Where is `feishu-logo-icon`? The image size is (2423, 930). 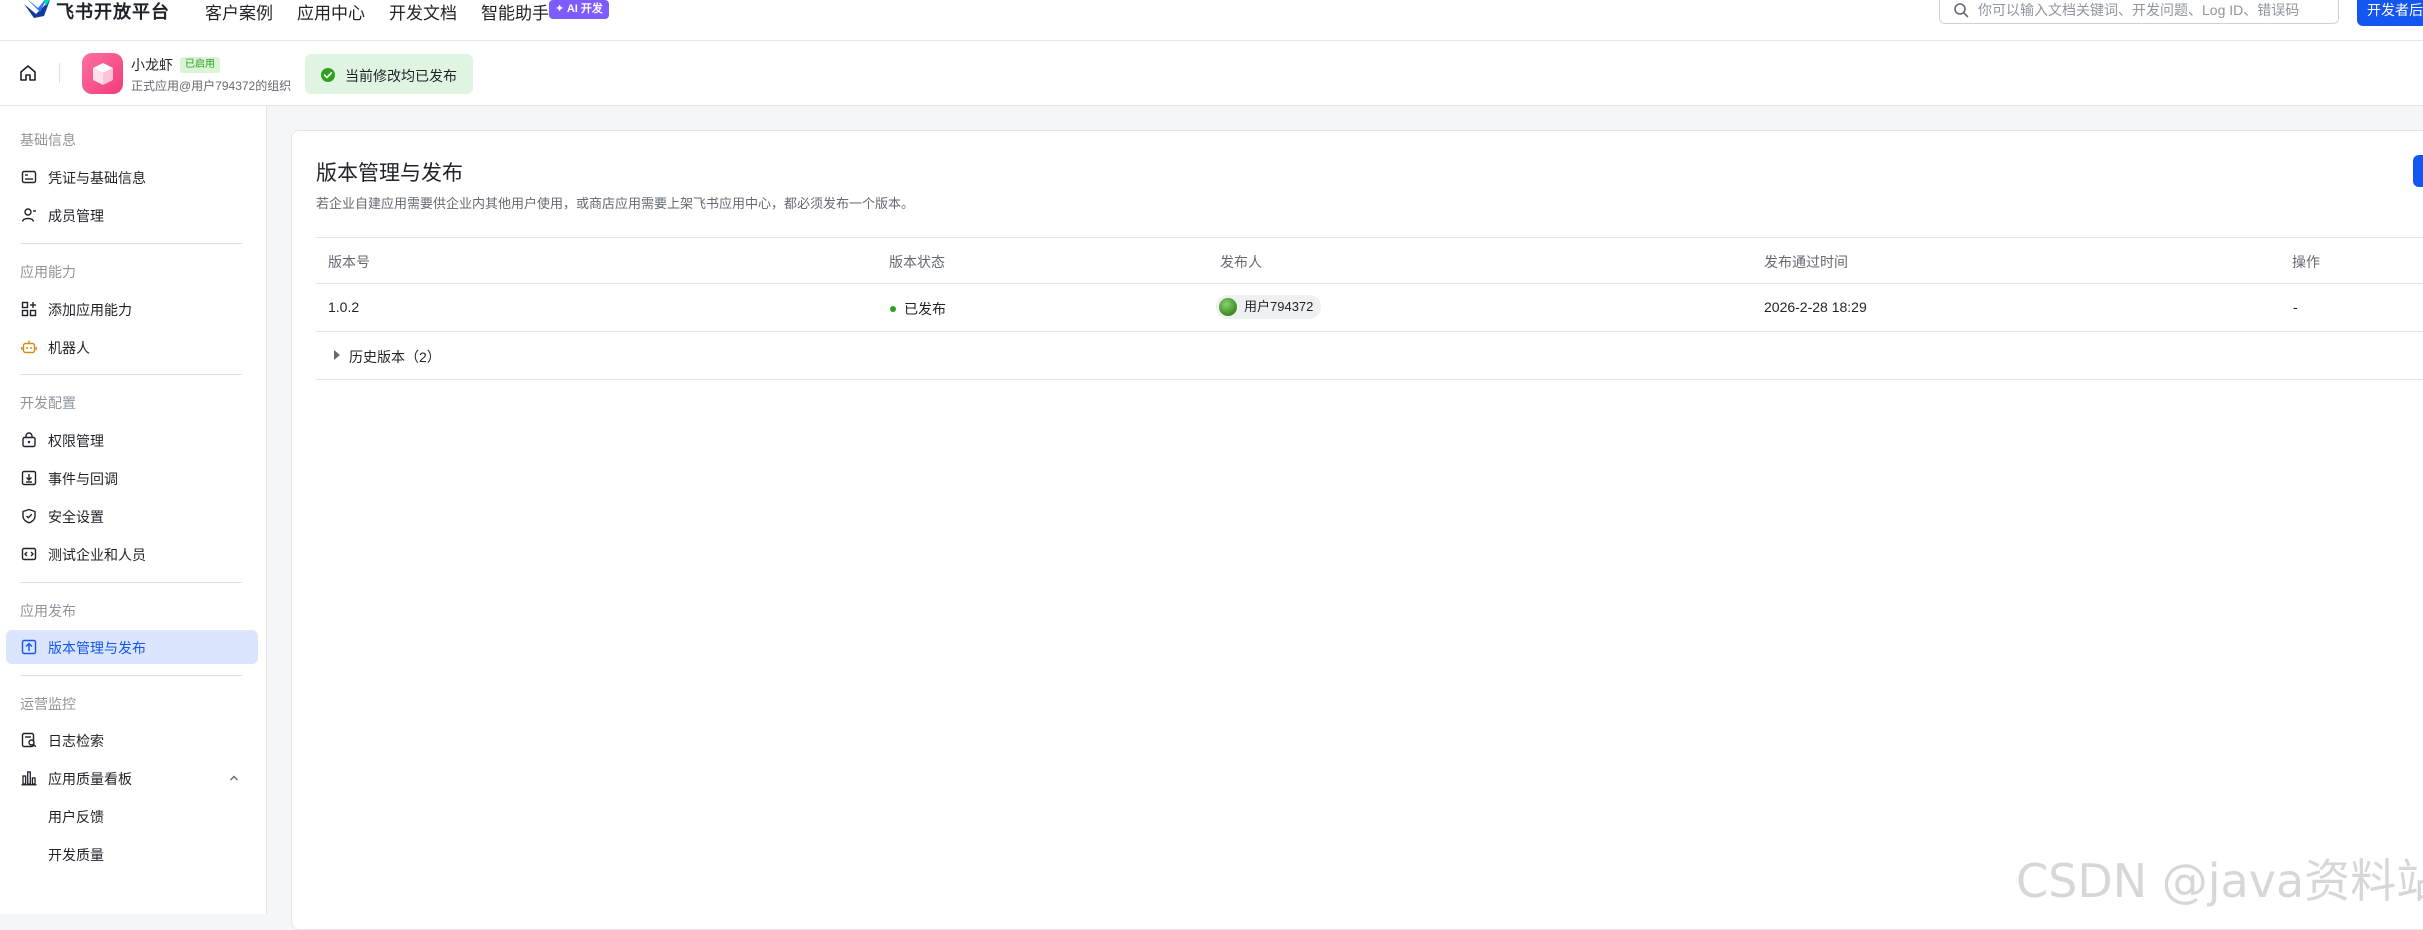
feishu-logo-icon is located at coordinates (37, 9).